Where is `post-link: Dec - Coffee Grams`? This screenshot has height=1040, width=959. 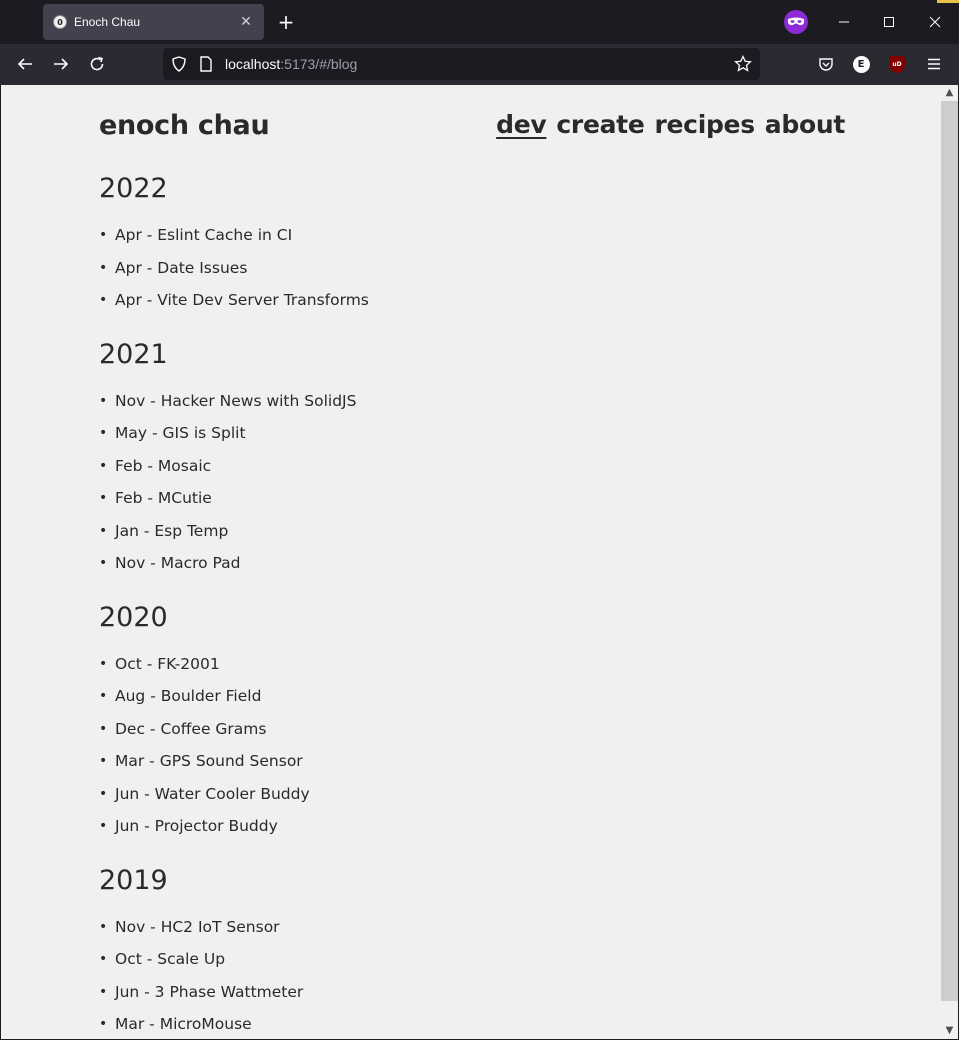
post-link: Dec - Coffee Grams is located at coordinates (190, 729).